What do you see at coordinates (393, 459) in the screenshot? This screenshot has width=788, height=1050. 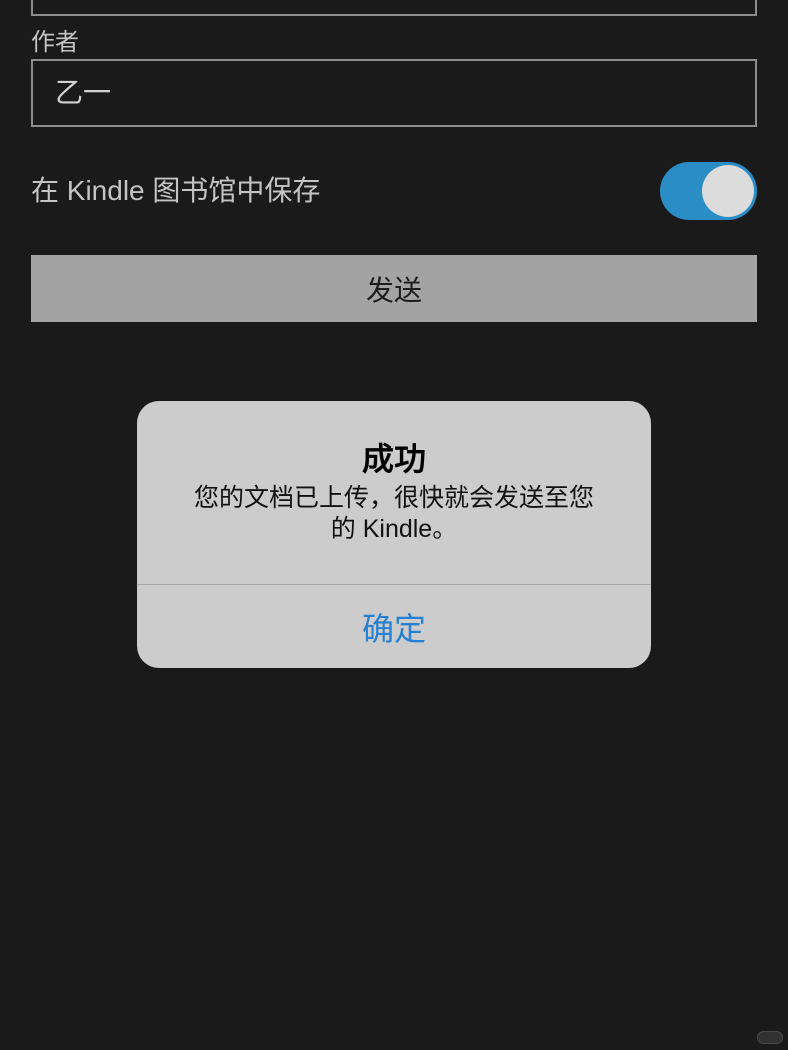 I see `alert-title: 成功` at bounding box center [393, 459].